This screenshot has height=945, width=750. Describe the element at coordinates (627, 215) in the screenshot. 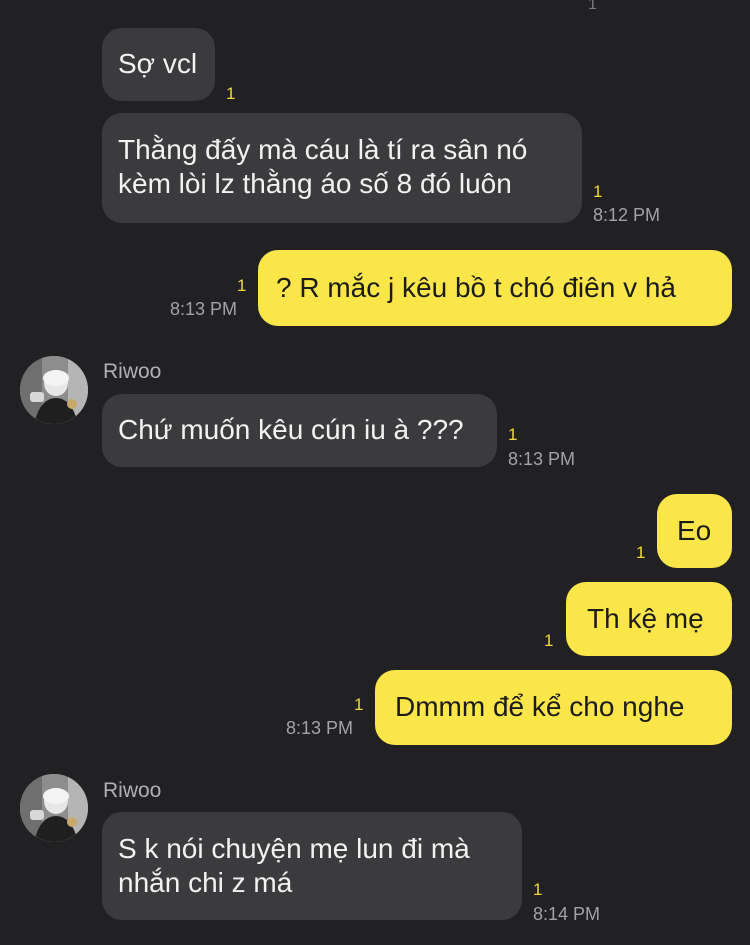

I see `message-timestamp: 8:12 PM` at that location.